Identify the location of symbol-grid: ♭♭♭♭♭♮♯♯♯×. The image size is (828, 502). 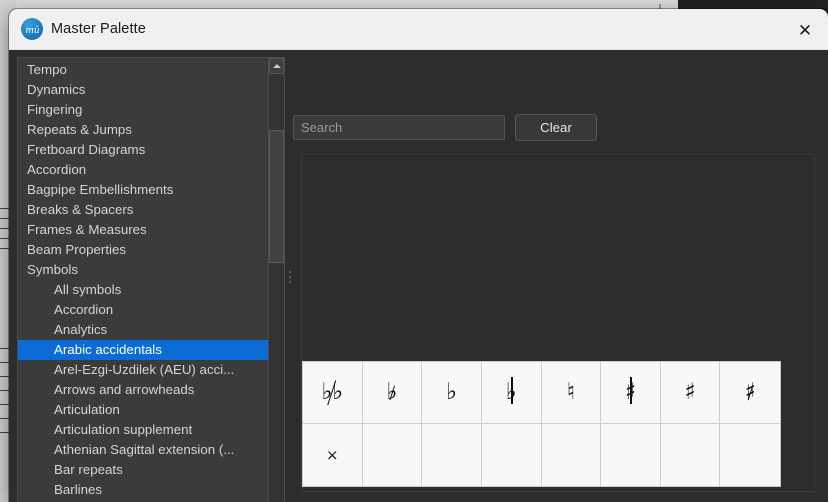
(541, 424).